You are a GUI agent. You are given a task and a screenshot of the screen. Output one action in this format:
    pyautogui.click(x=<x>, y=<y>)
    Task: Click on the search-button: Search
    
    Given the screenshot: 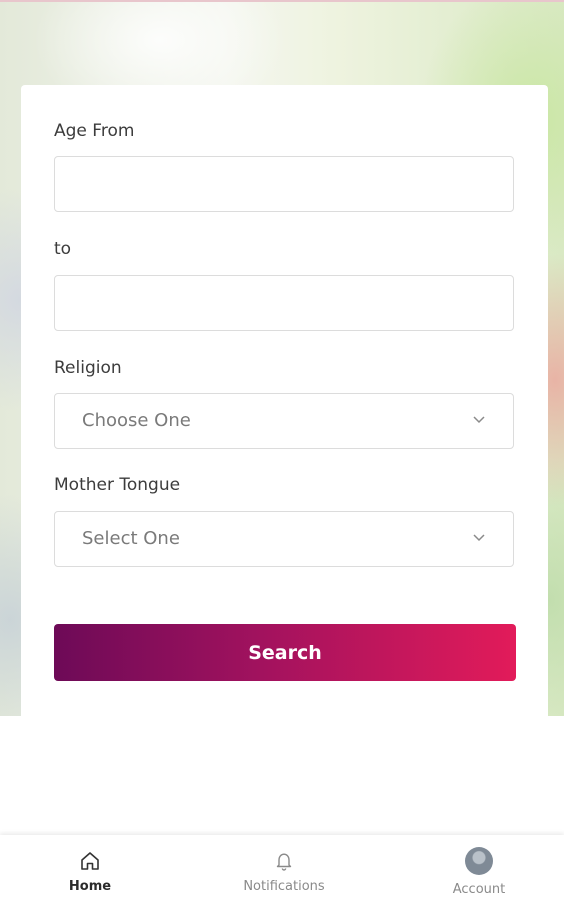 What is the action you would take?
    pyautogui.click(x=285, y=652)
    